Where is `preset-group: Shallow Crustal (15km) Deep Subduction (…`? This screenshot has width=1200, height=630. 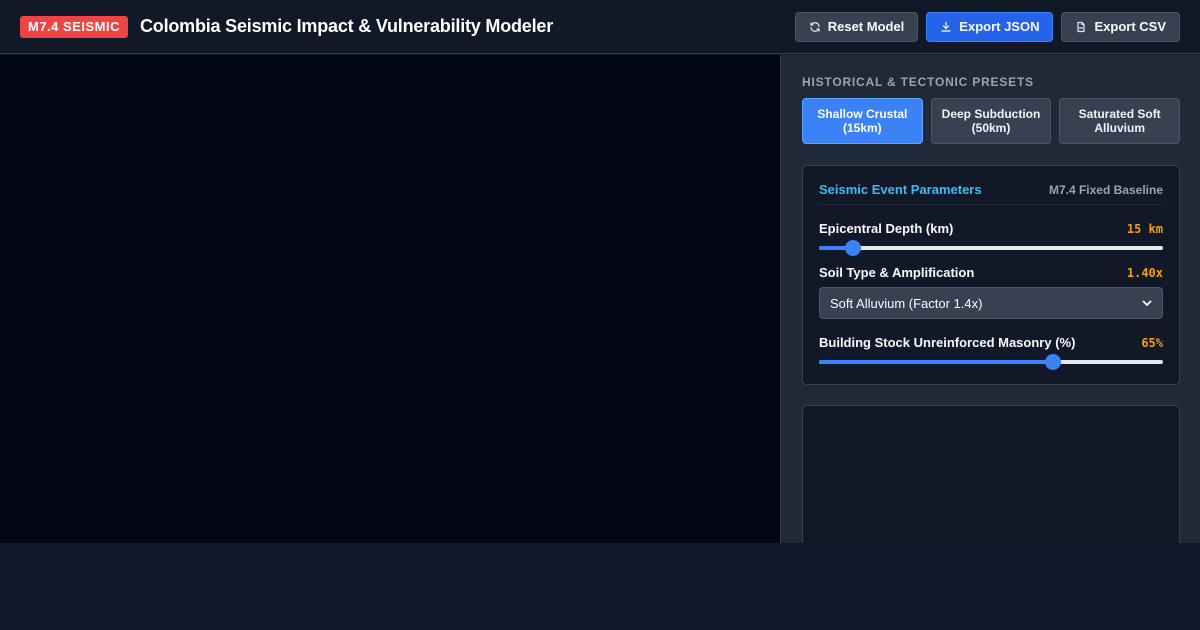 preset-group: Shallow Crustal (15km) Deep Subduction (… is located at coordinates (991, 121).